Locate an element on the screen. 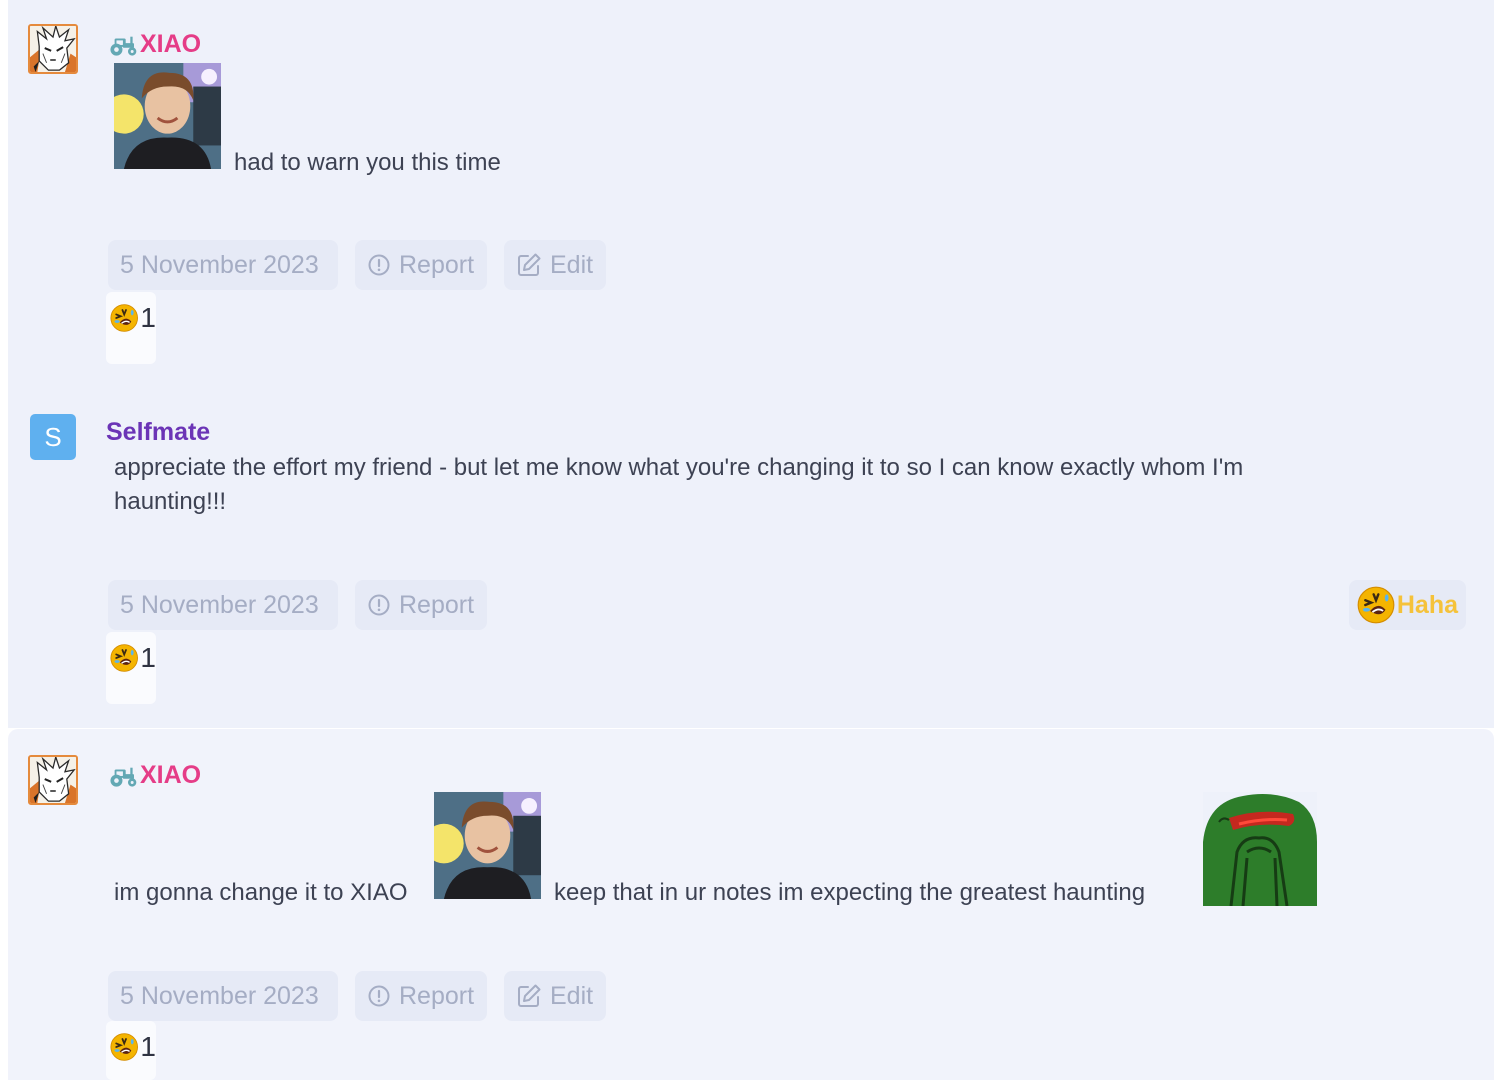 The height and width of the screenshot is (1080, 1494). haha-reaction-button: Haha is located at coordinates (1407, 605).